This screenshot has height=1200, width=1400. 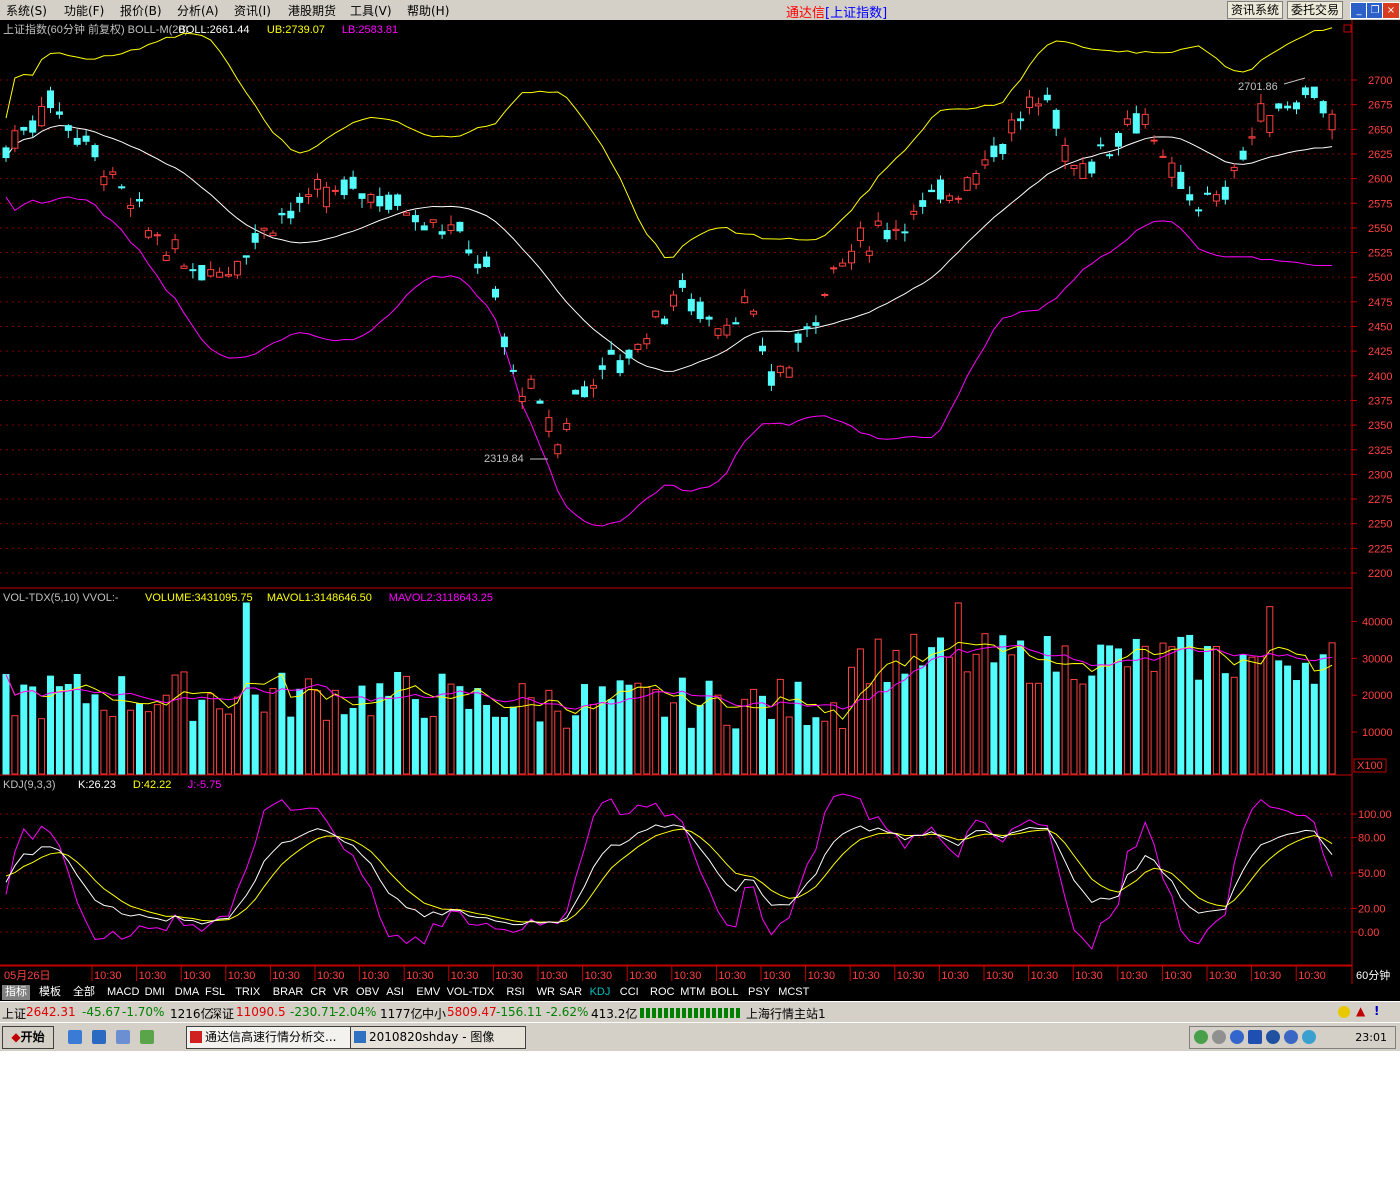 What do you see at coordinates (1380, 278) in the screenshot?
I see `price-tick-label: 2500` at bounding box center [1380, 278].